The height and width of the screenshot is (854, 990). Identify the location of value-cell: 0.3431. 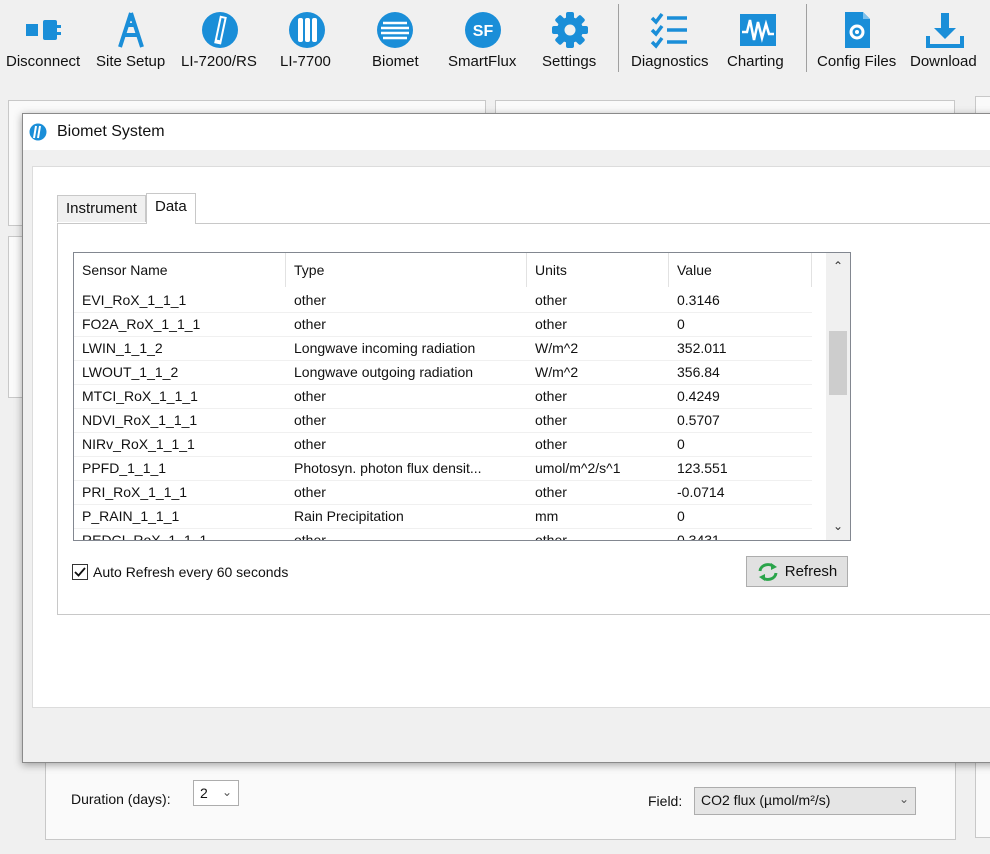
(698, 536).